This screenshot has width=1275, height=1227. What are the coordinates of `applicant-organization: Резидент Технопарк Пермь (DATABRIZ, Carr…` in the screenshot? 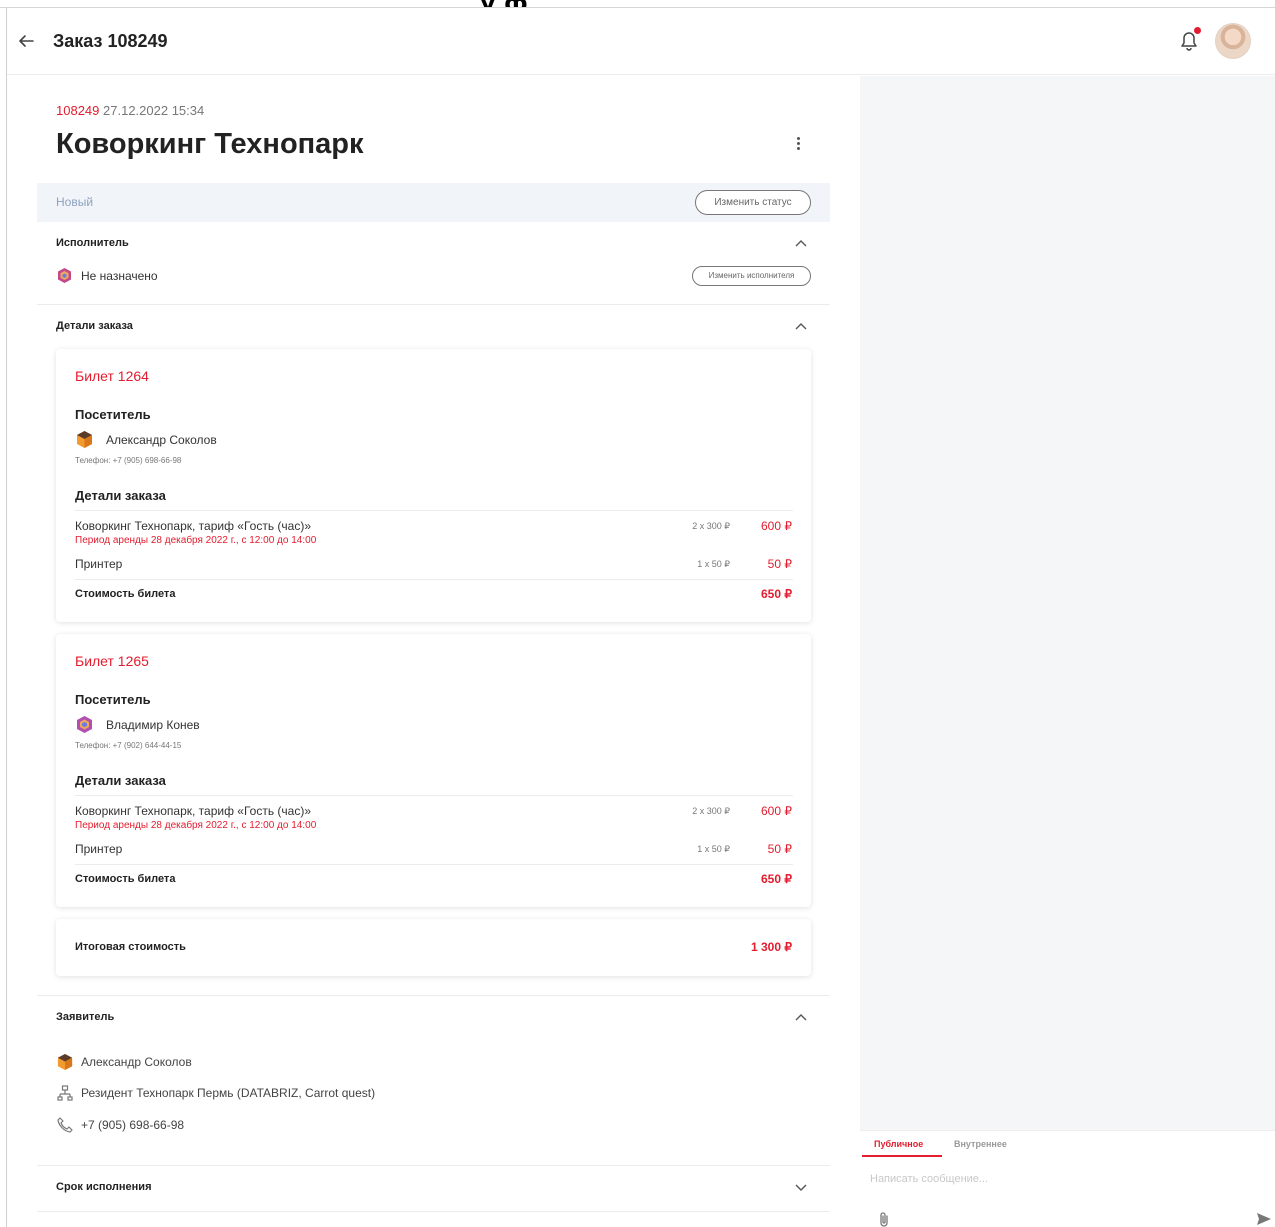 It's located at (228, 1093).